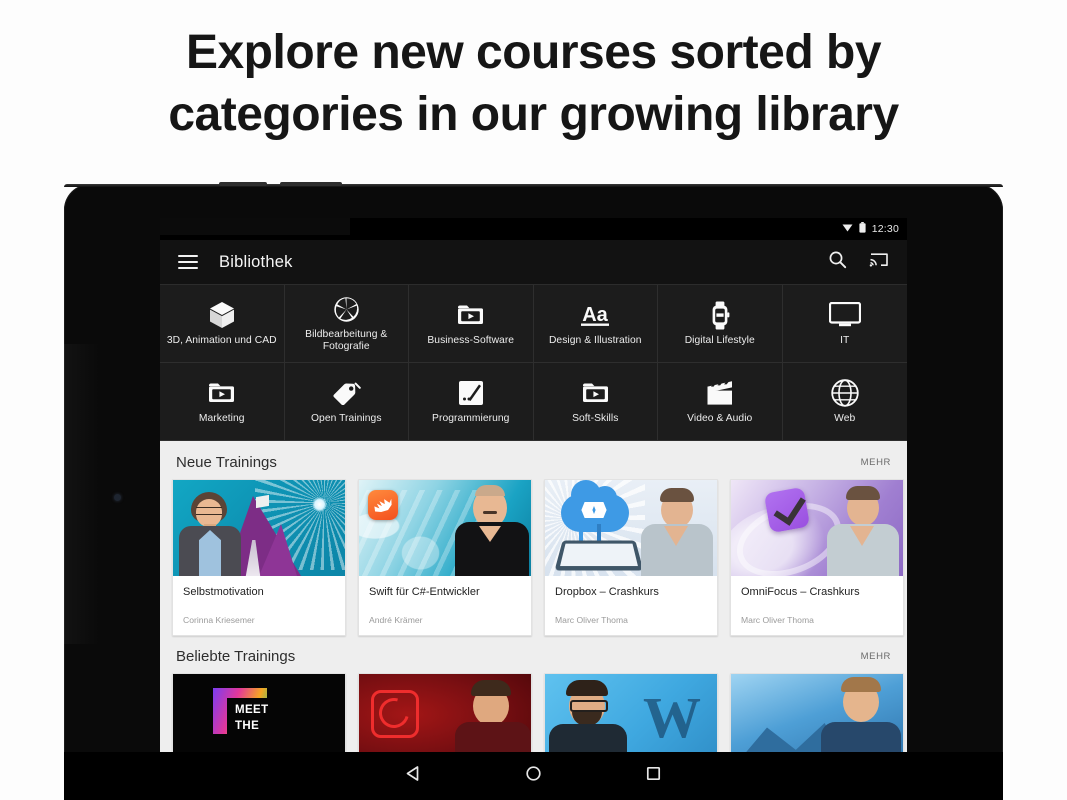 The image size is (1067, 800). What do you see at coordinates (533, 262) in the screenshot?
I see `app-bar: Bibliothek` at bounding box center [533, 262].